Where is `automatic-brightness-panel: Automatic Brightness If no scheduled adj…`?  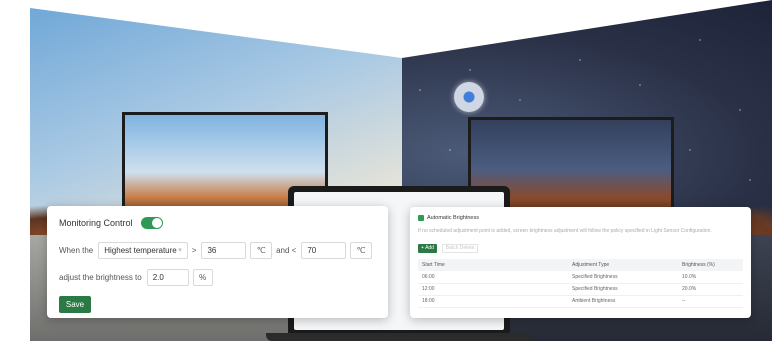
automatic-brightness-panel: Automatic Brightness If no scheduled adj… is located at coordinates (580, 262).